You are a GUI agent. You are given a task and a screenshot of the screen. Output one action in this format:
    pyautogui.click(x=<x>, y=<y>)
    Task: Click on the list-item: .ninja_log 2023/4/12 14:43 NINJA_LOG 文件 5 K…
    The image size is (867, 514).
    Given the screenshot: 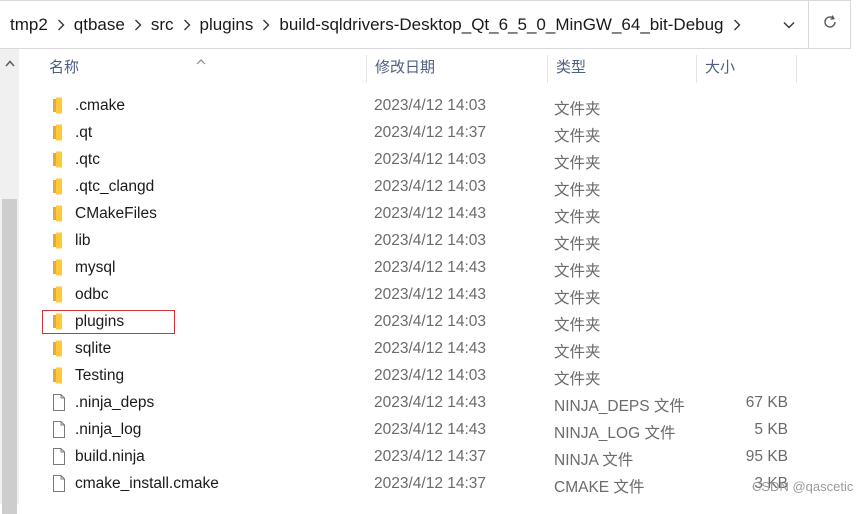 What is the action you would take?
    pyautogui.click(x=443, y=429)
    